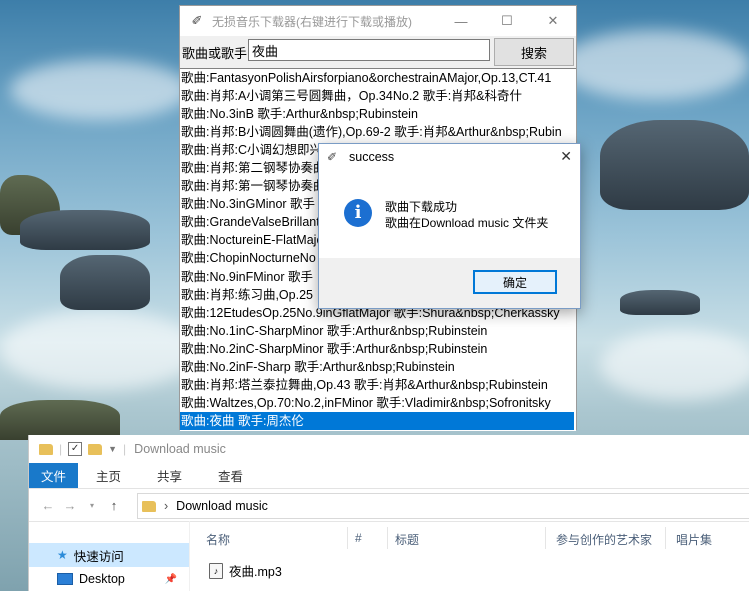  I want to click on title-bar: ✐ 无损音乐下载器(右键进行下载或播放) — ☐ ✕, so click(378, 21).